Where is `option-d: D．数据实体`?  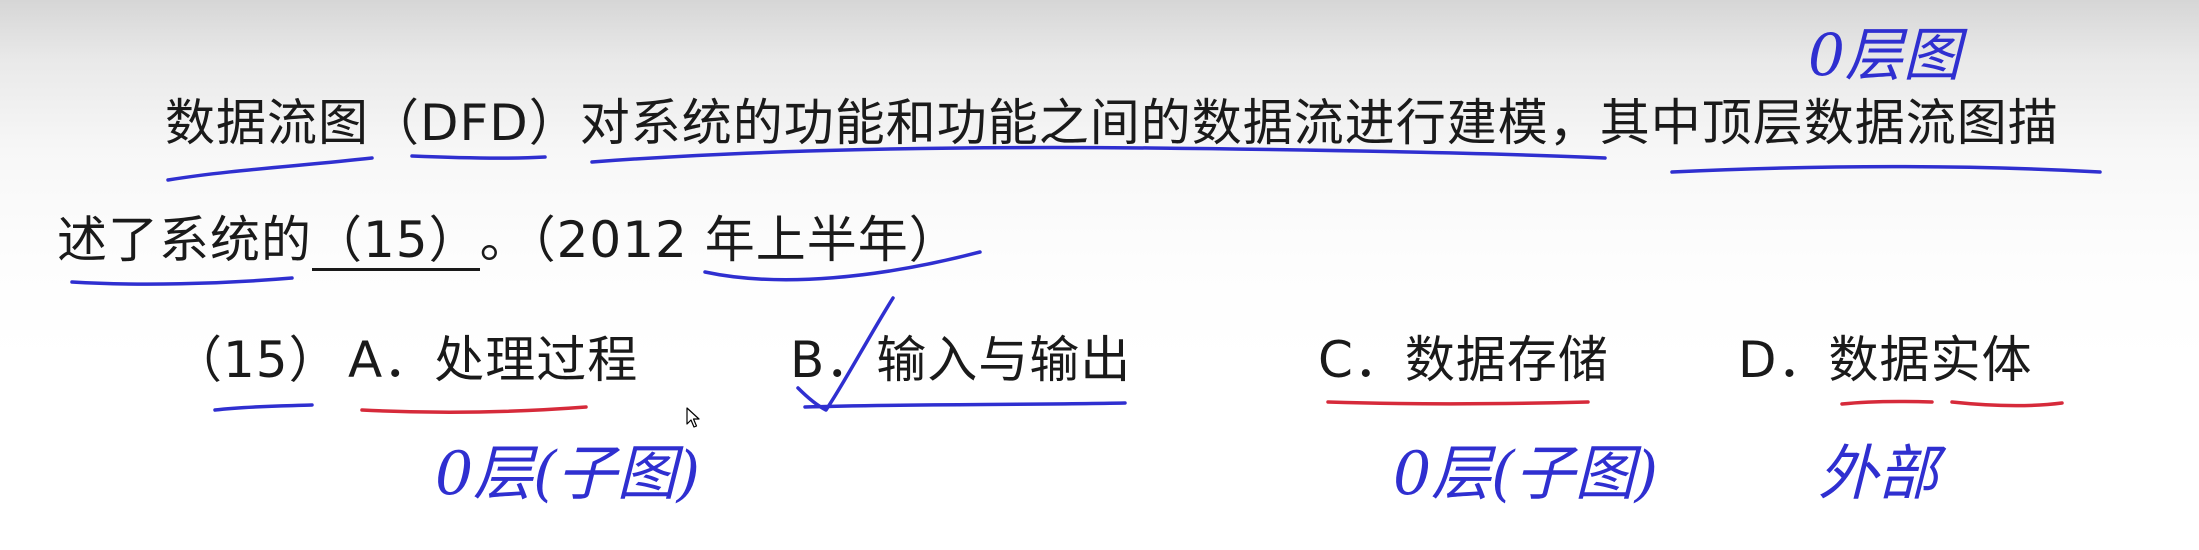 option-d: D．数据实体 is located at coordinates (1885, 360).